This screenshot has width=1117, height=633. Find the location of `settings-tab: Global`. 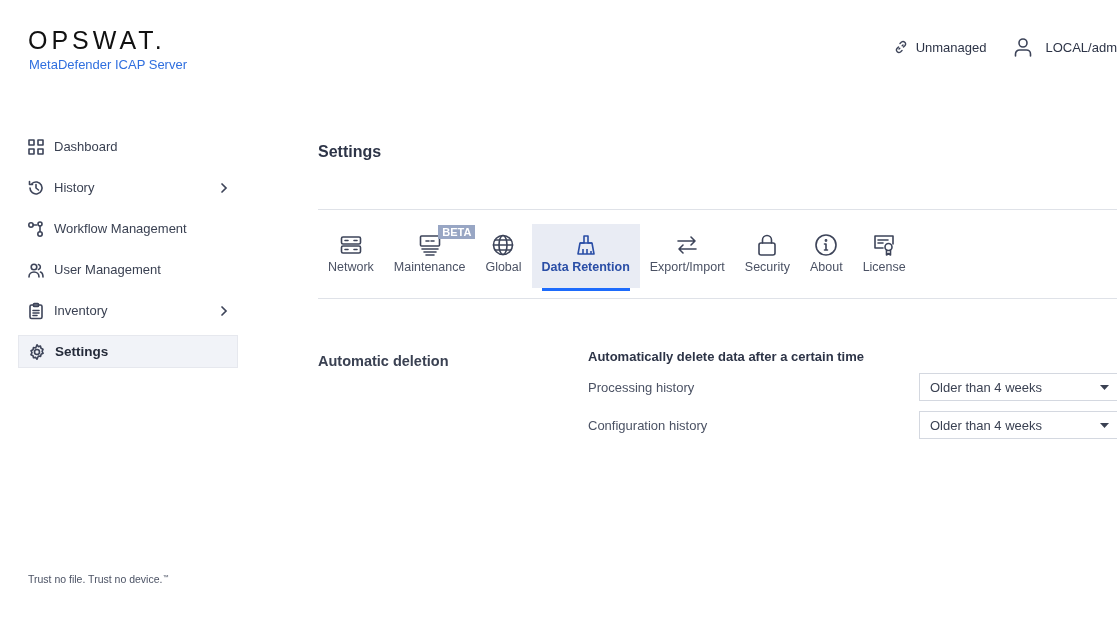

settings-tab: Global is located at coordinates (503, 256).